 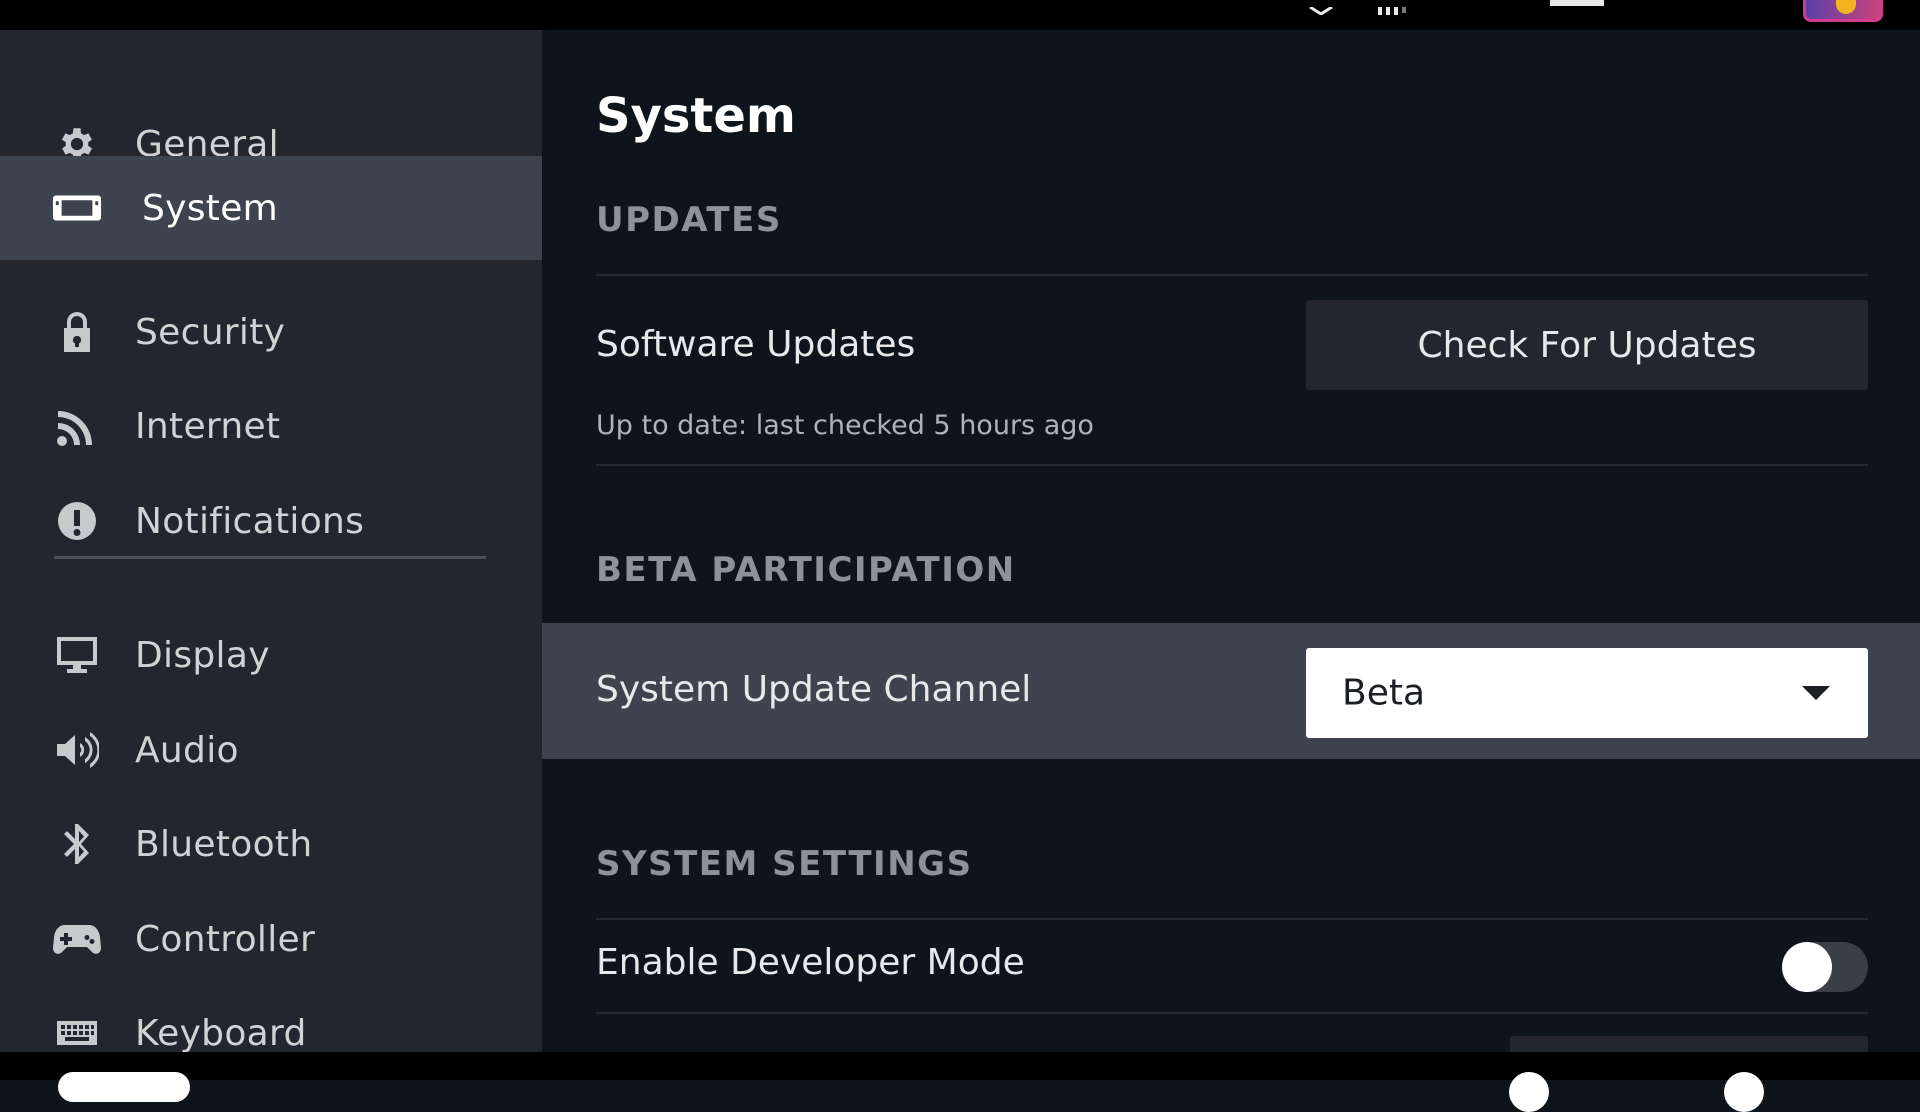 What do you see at coordinates (271, 655) in the screenshot?
I see `sidebar-item-display: Display` at bounding box center [271, 655].